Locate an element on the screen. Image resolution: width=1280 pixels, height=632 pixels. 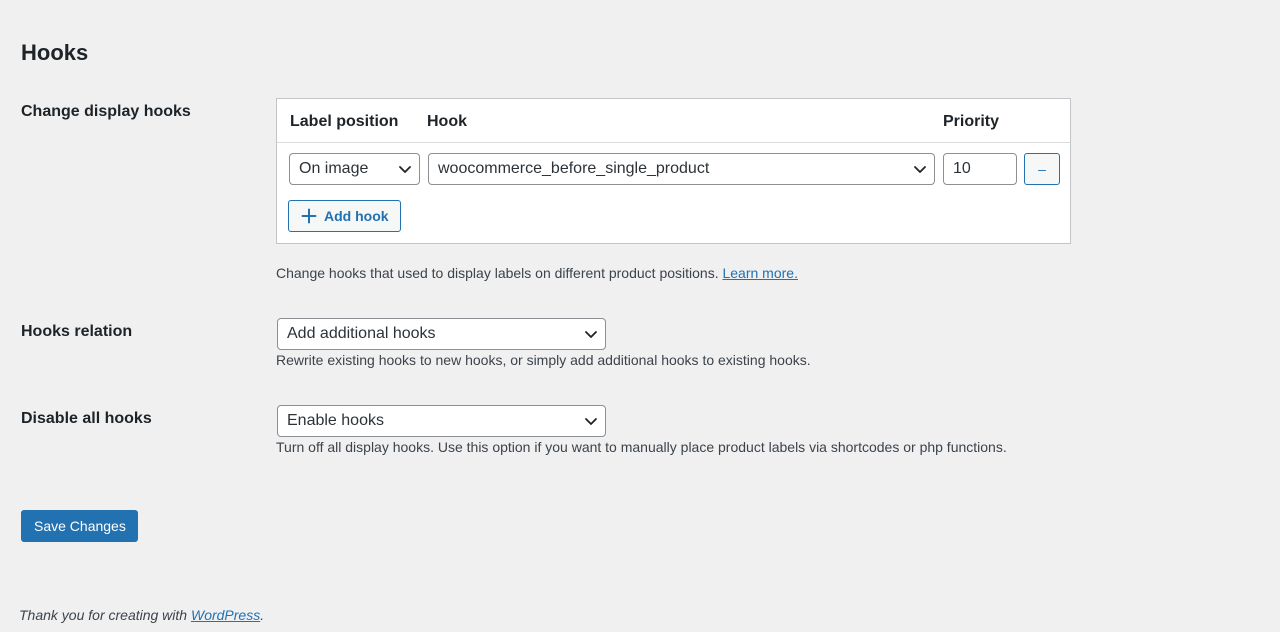
remove-hook-button: – is located at coordinates (1042, 169).